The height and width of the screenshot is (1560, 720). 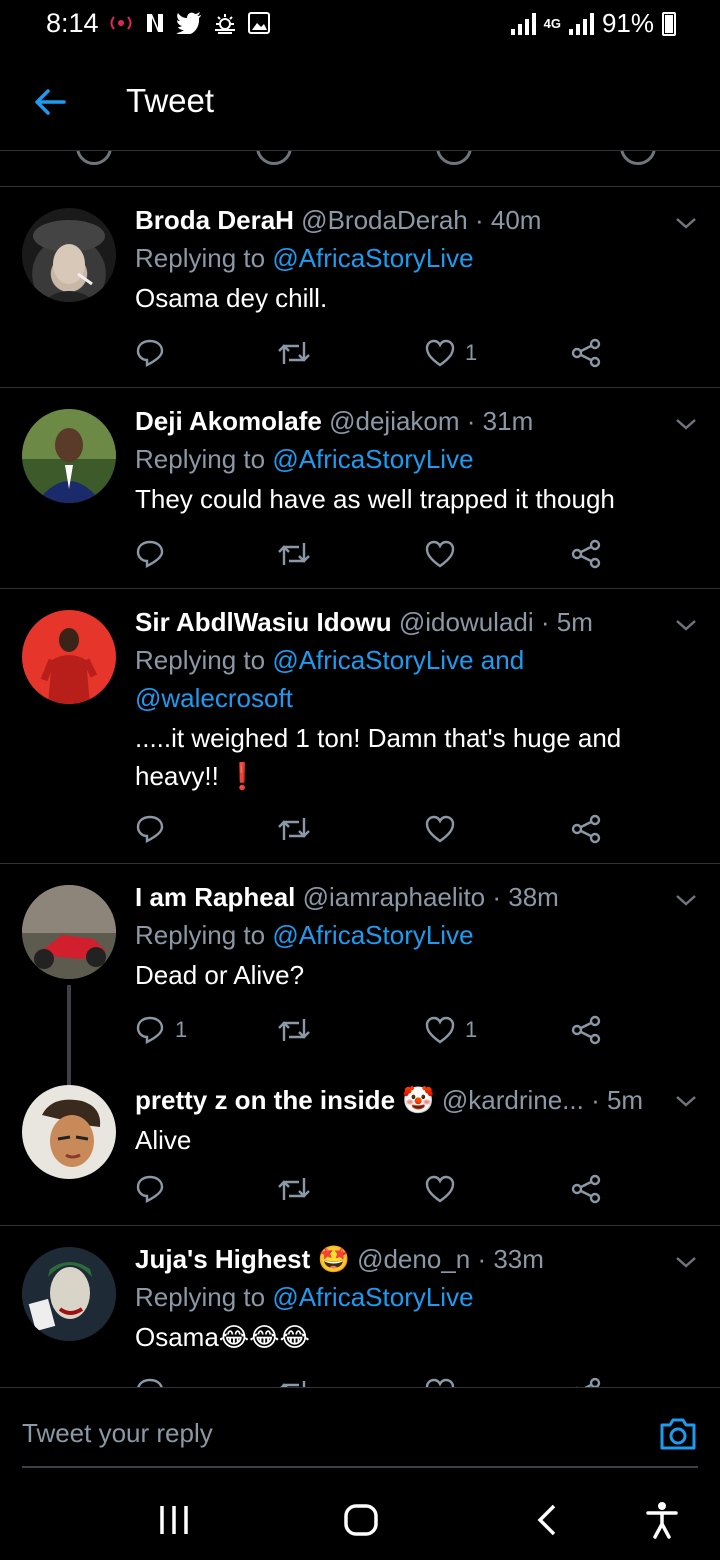 I want to click on reply-button: 1, so click(x=161, y=1030).